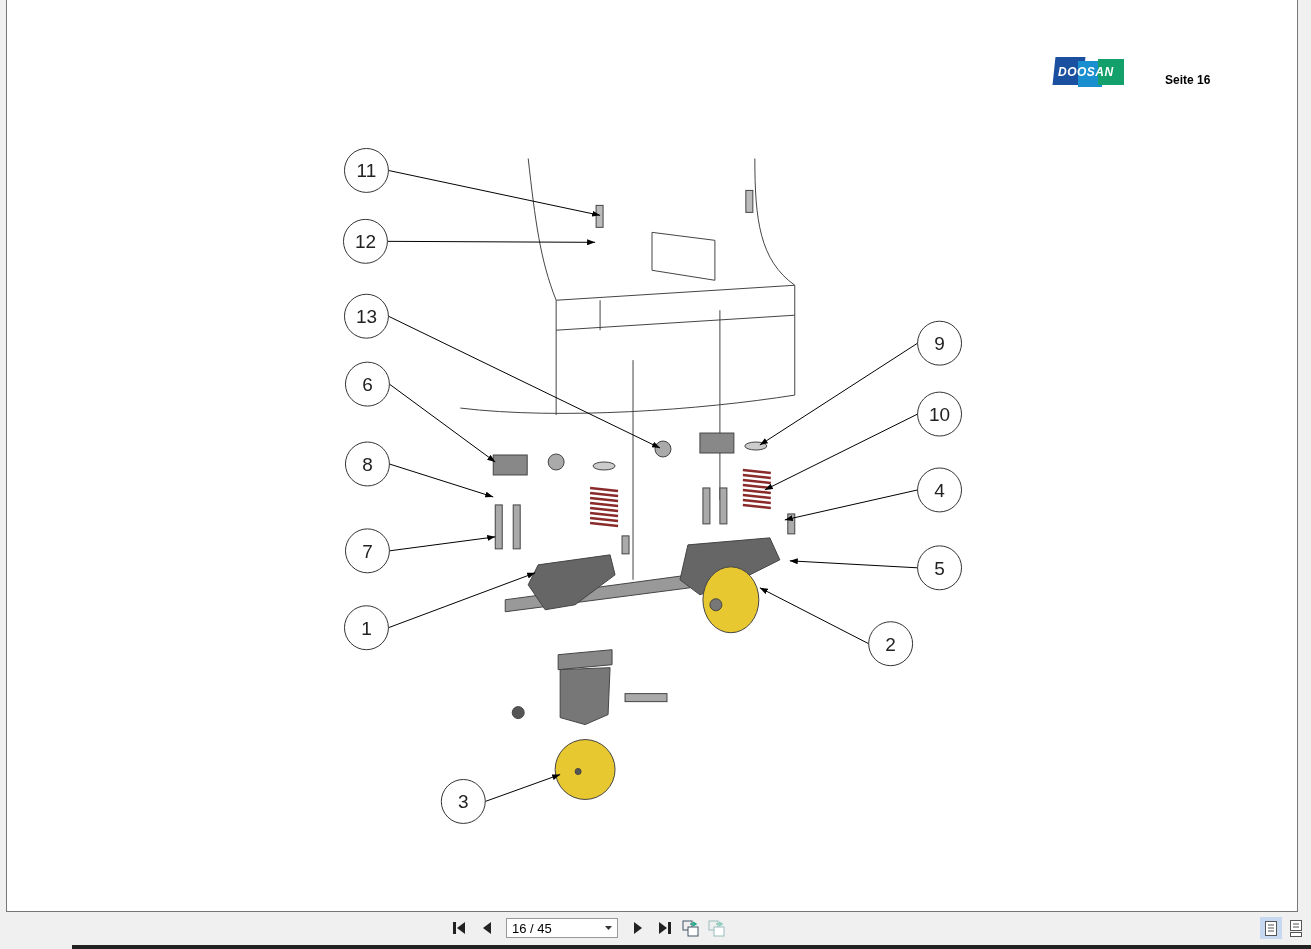 Image resolution: width=1311 pixels, height=949 pixels. What do you see at coordinates (664, 928) in the screenshot?
I see `last-page-icon` at bounding box center [664, 928].